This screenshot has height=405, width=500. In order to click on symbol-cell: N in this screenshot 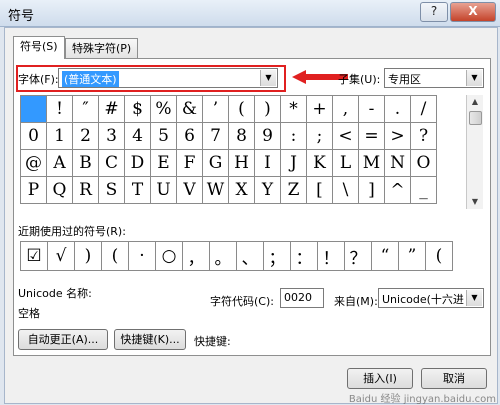, I will do `click(397, 163)`.